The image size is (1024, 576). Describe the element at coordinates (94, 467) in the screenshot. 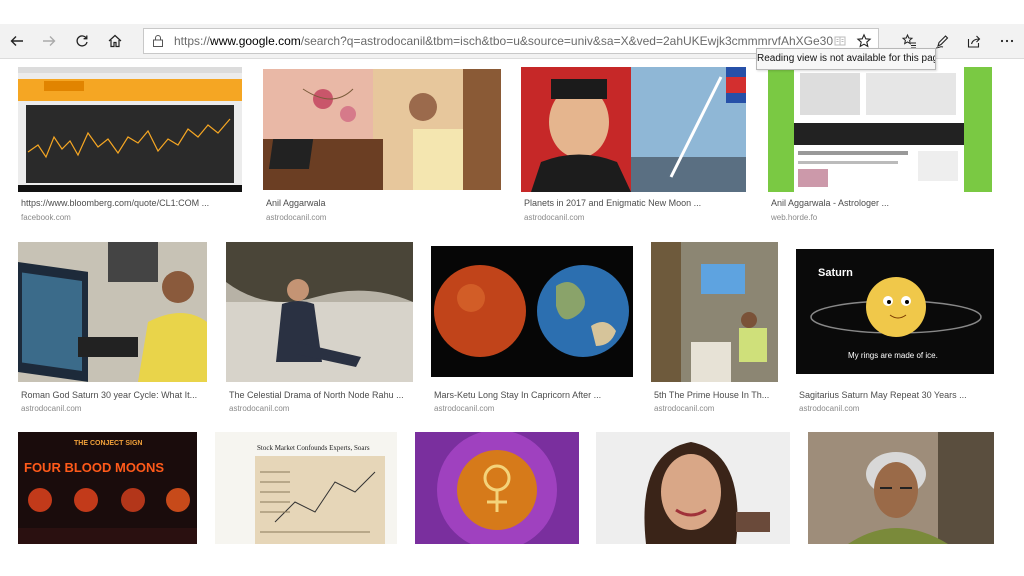

I see `blood-moons-title: FOUR BLOOD MOONS` at that location.